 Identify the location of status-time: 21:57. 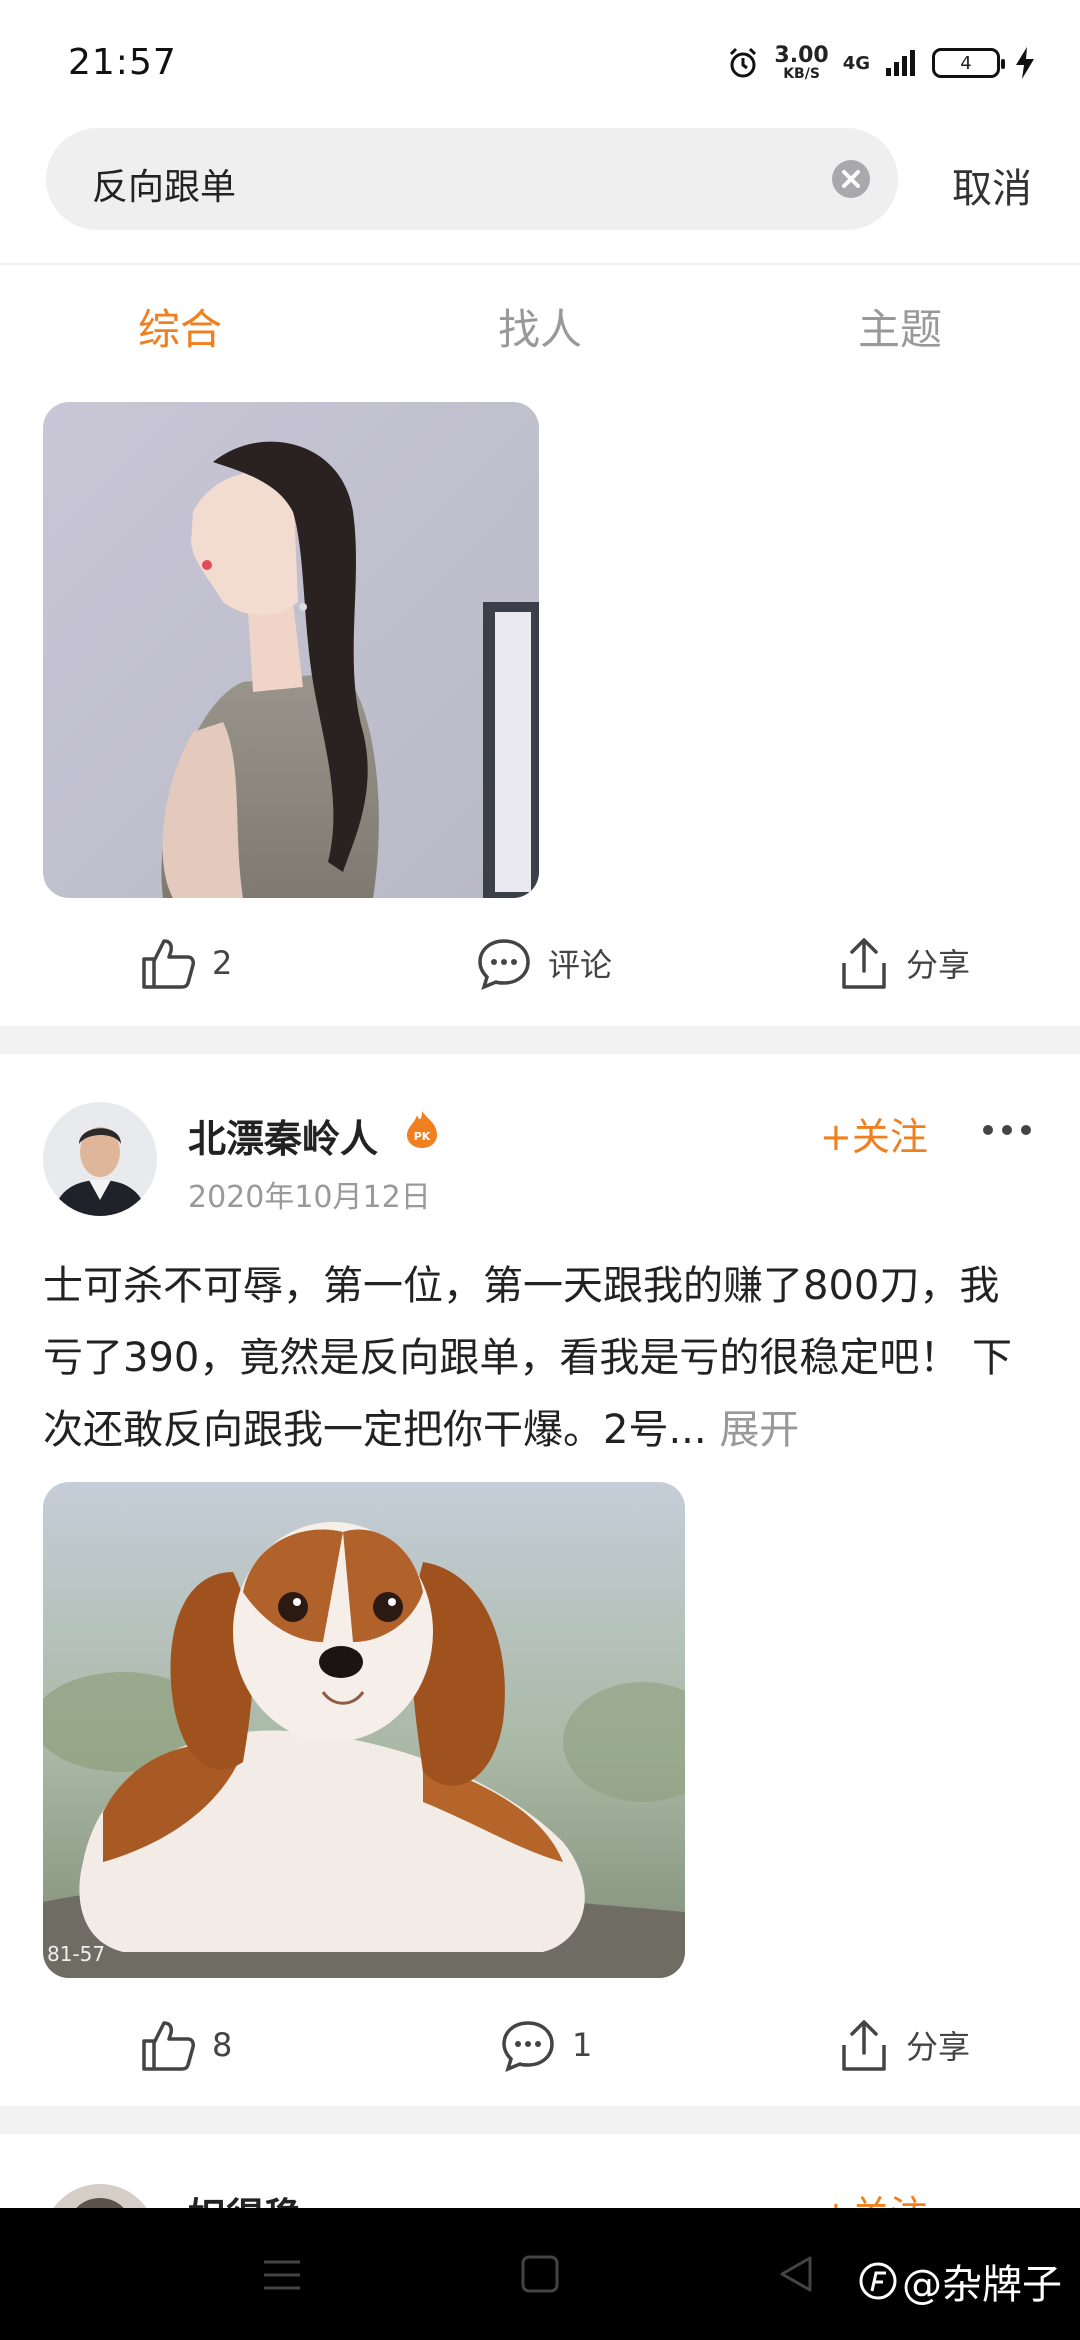
(122, 62).